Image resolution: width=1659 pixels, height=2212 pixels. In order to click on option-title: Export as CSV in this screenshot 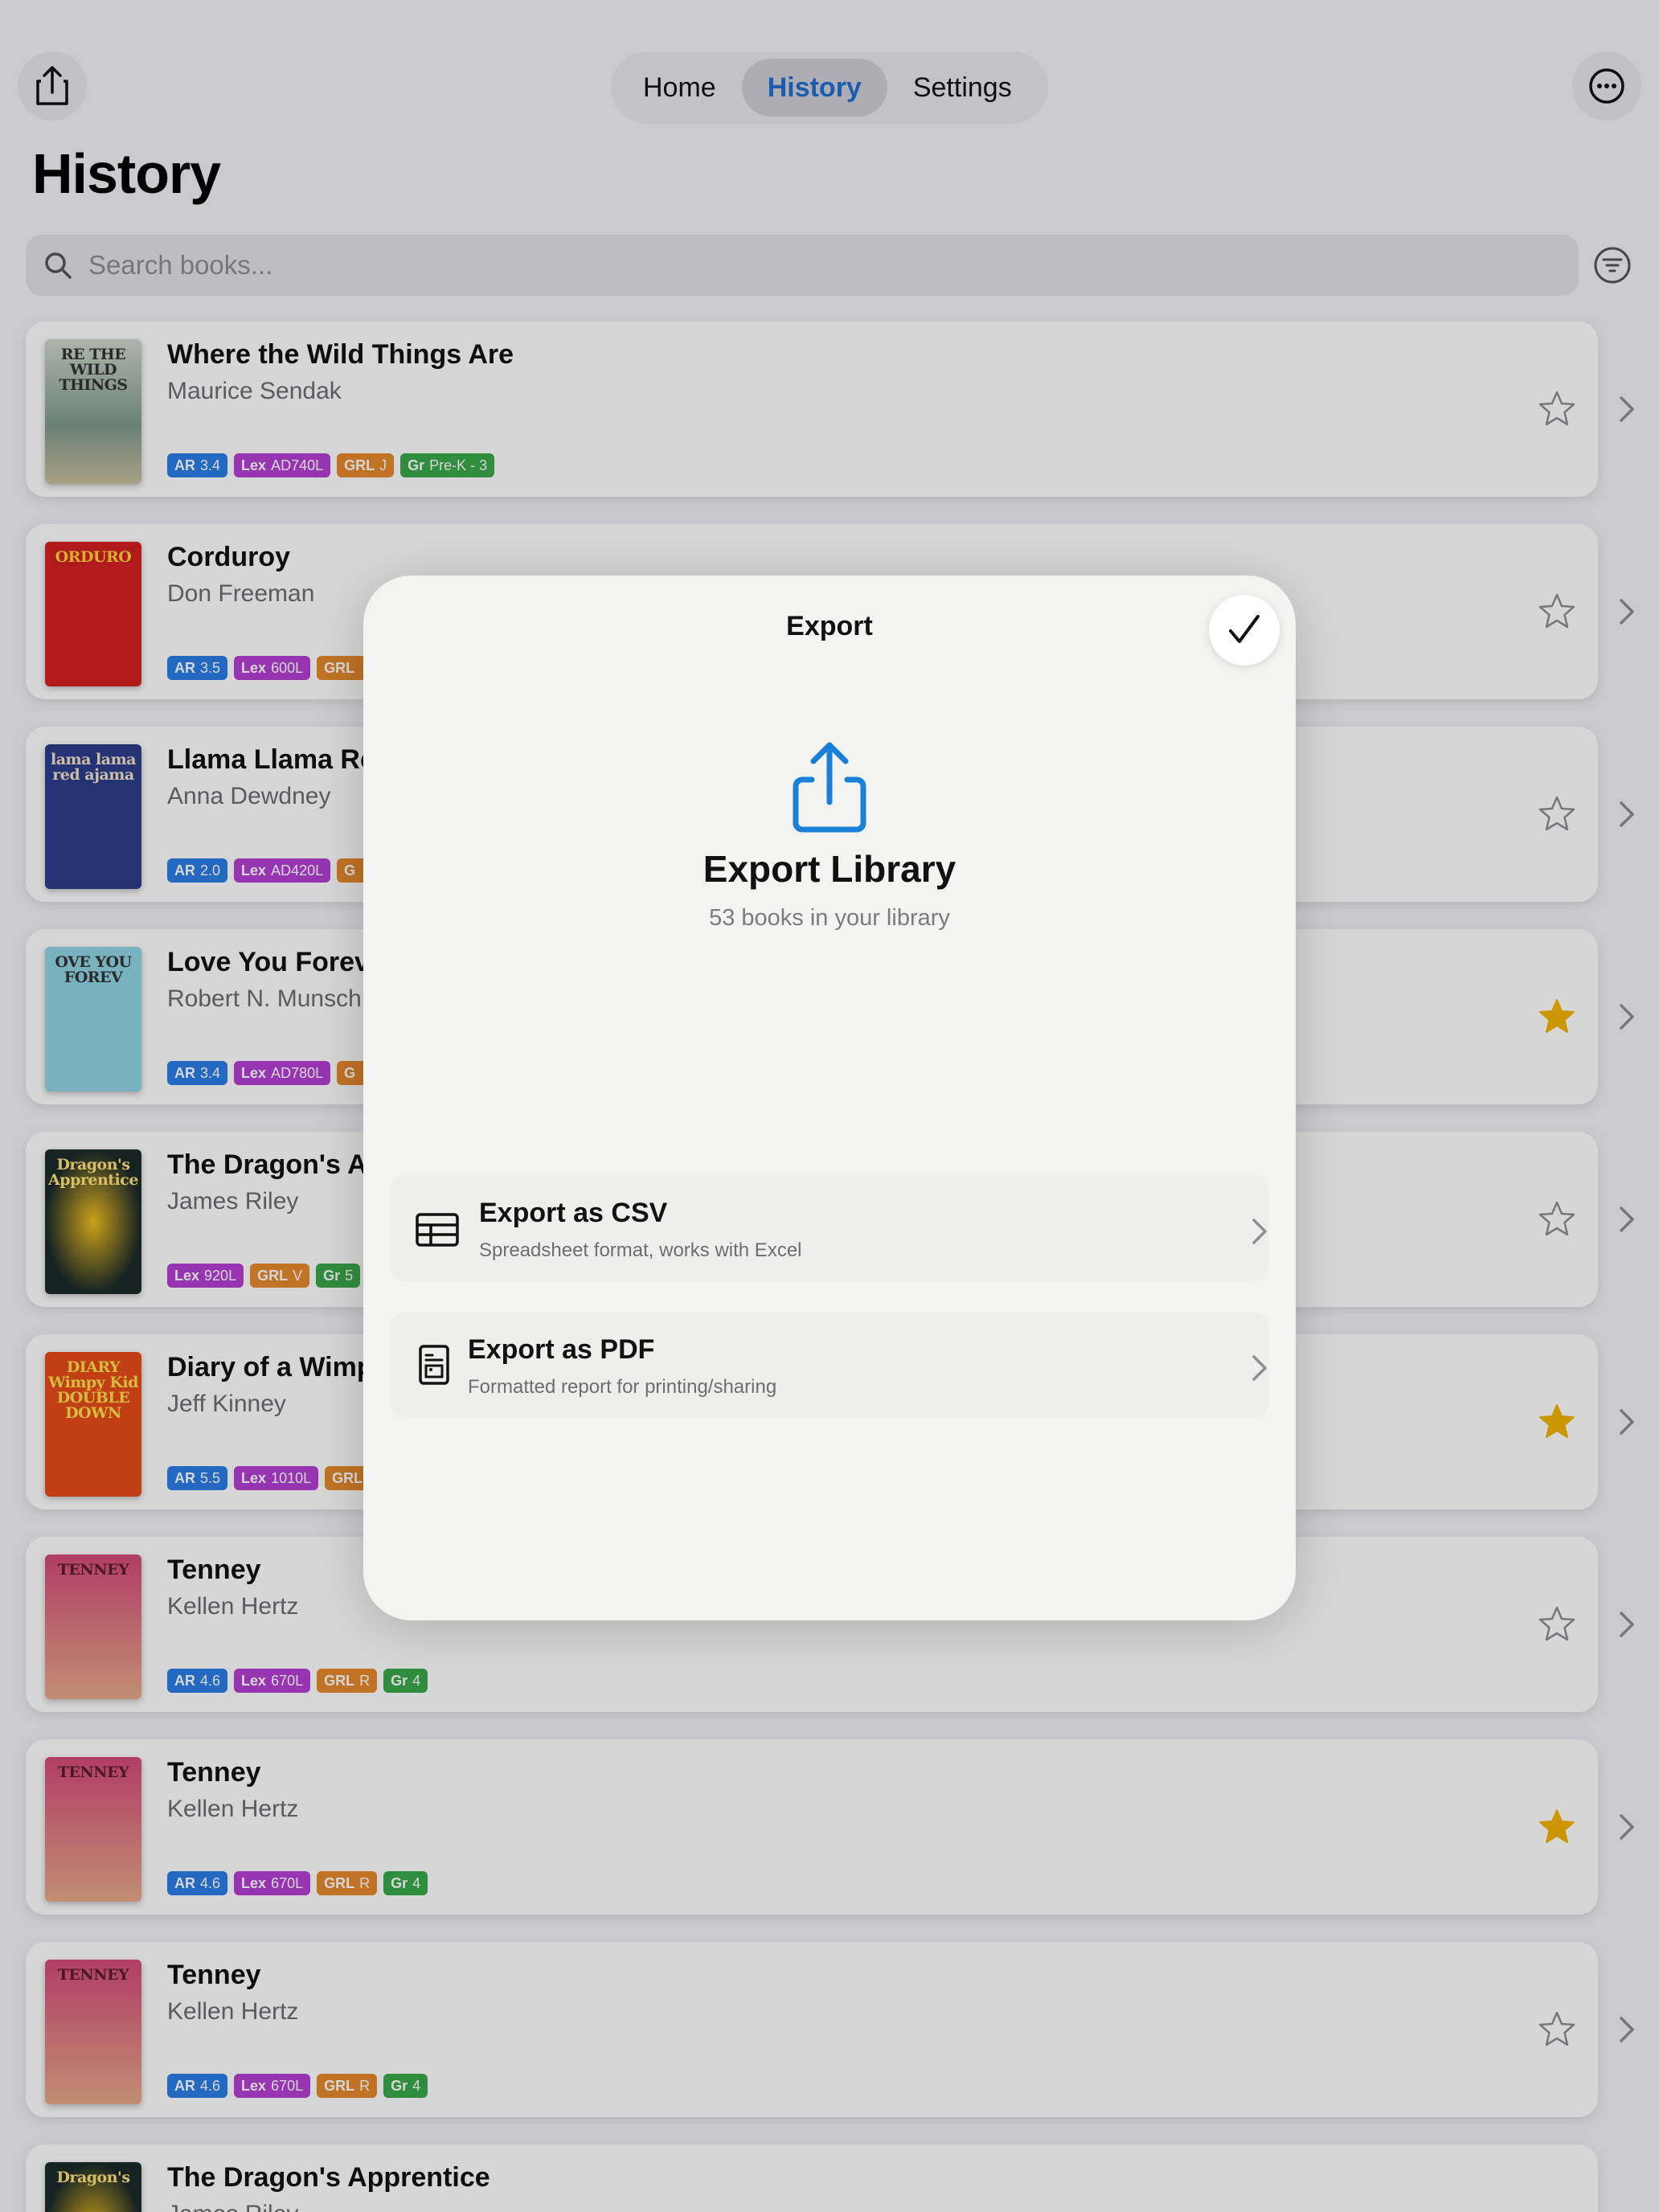, I will do `click(573, 1213)`.